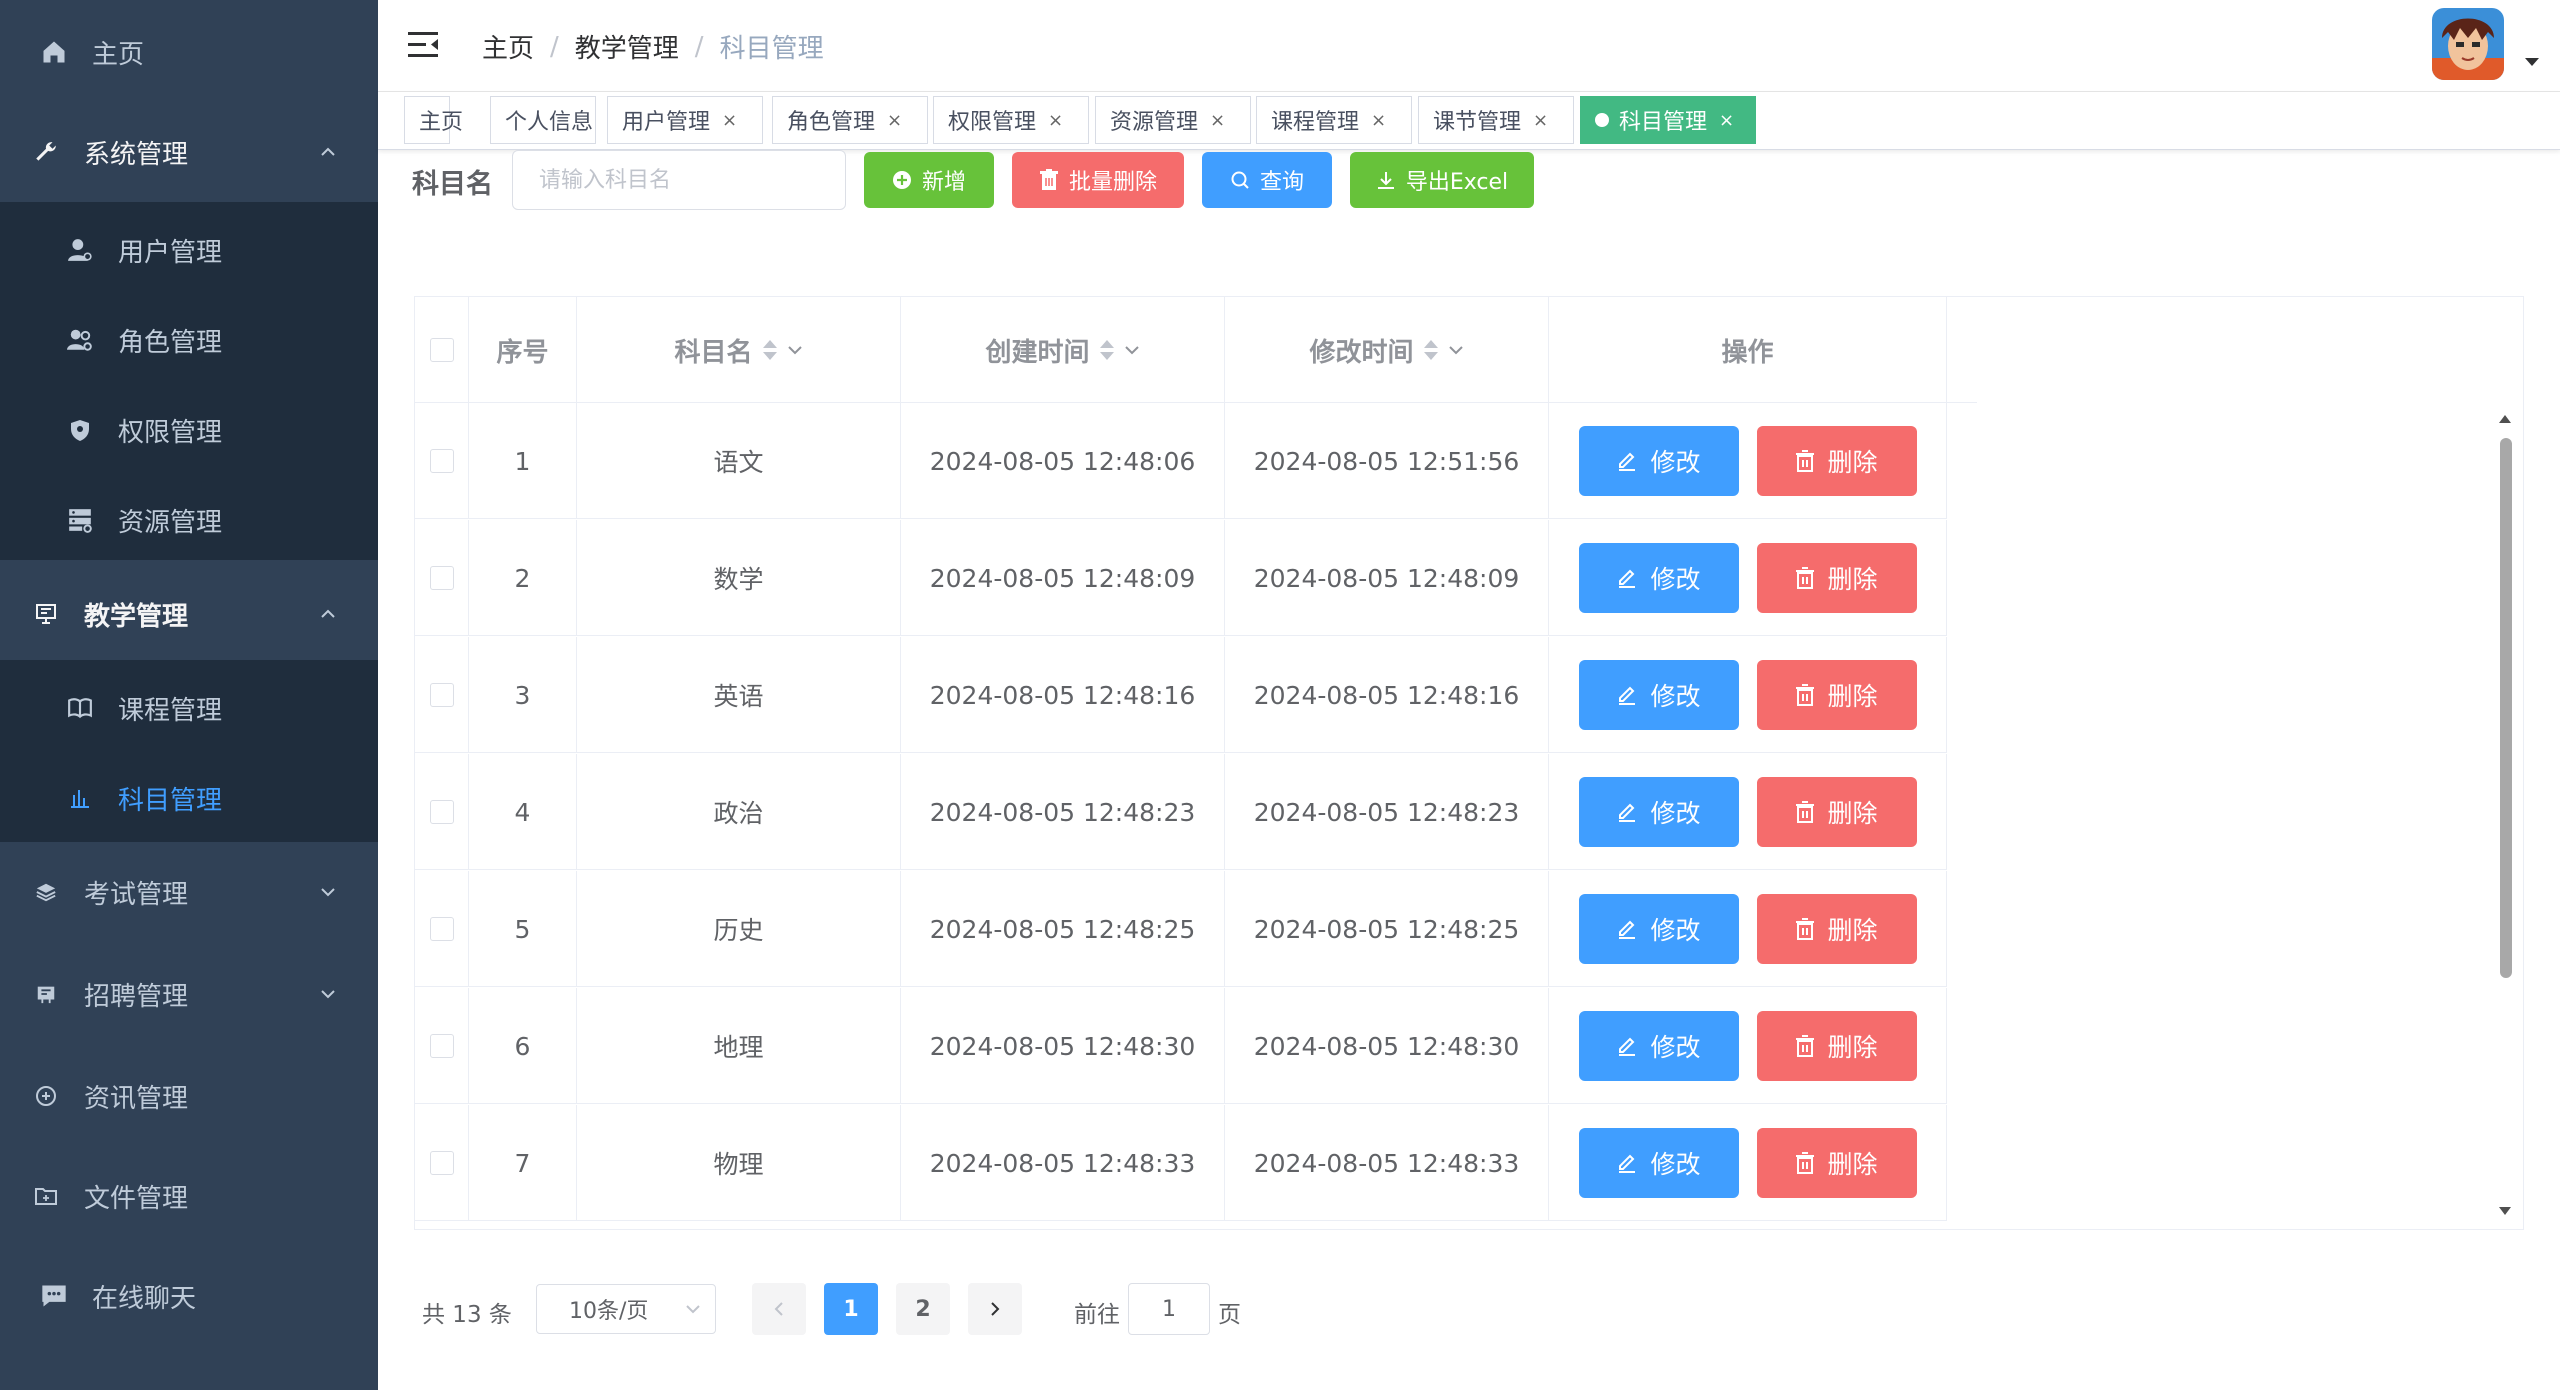  I want to click on cell-created: 2024-08-05 12:48:25, so click(1063, 929).